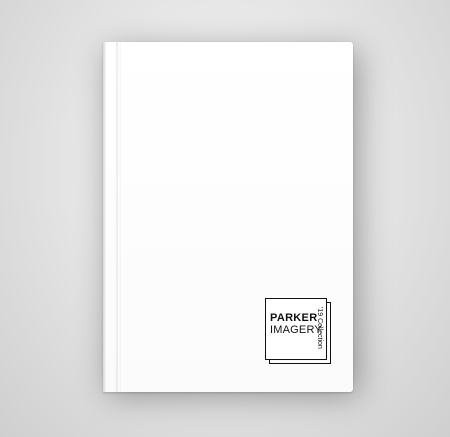 The height and width of the screenshot is (437, 450). What do you see at coordinates (294, 318) in the screenshot?
I see `logo-title-line1: PARKER` at bounding box center [294, 318].